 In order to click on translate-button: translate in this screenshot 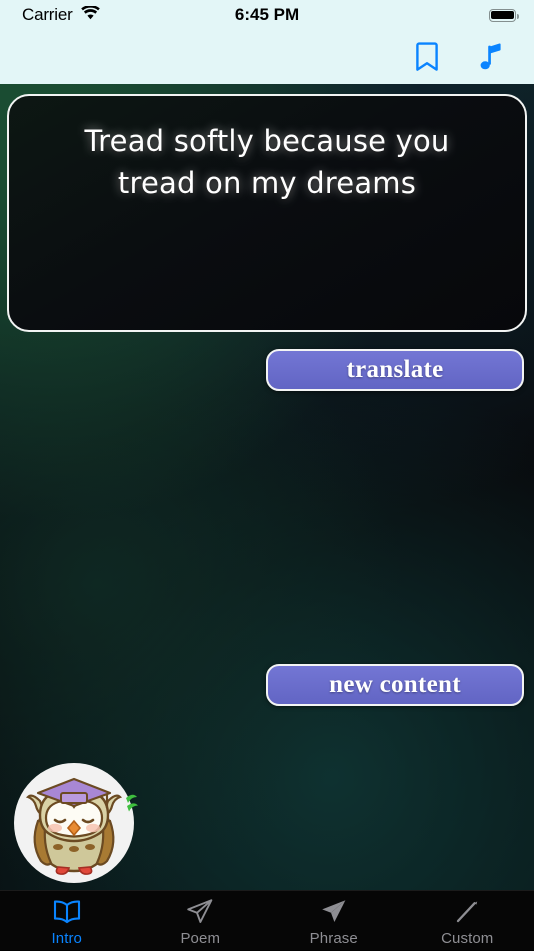, I will do `click(395, 370)`.